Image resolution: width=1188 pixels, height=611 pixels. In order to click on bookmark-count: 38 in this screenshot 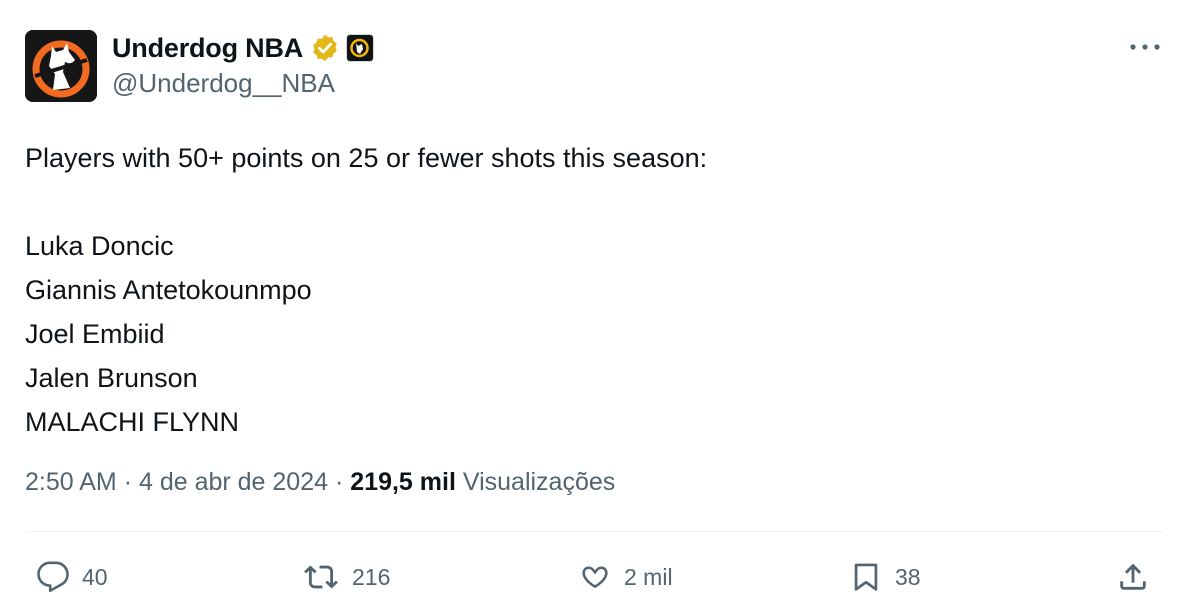, I will do `click(908, 576)`.